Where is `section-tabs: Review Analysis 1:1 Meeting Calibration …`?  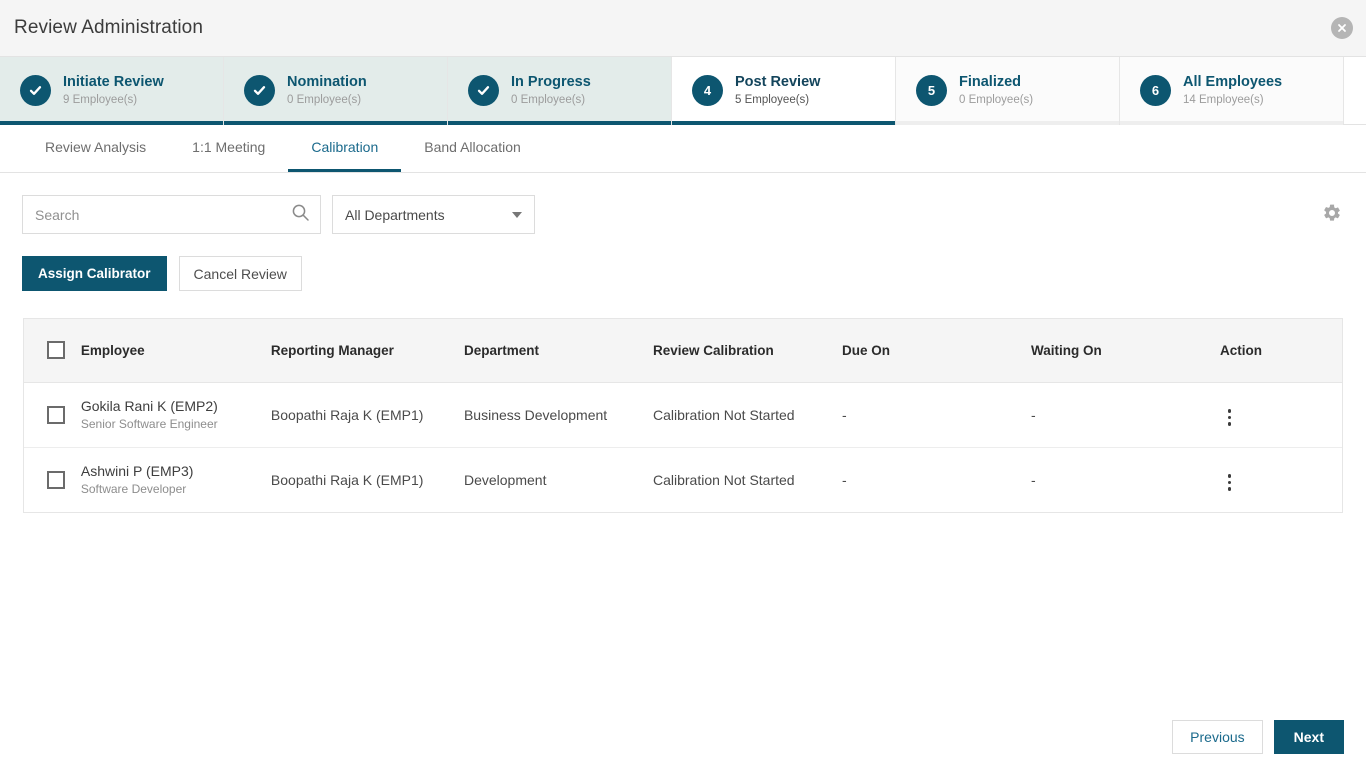
section-tabs: Review Analysis 1:1 Meeting Calibration … is located at coordinates (683, 149).